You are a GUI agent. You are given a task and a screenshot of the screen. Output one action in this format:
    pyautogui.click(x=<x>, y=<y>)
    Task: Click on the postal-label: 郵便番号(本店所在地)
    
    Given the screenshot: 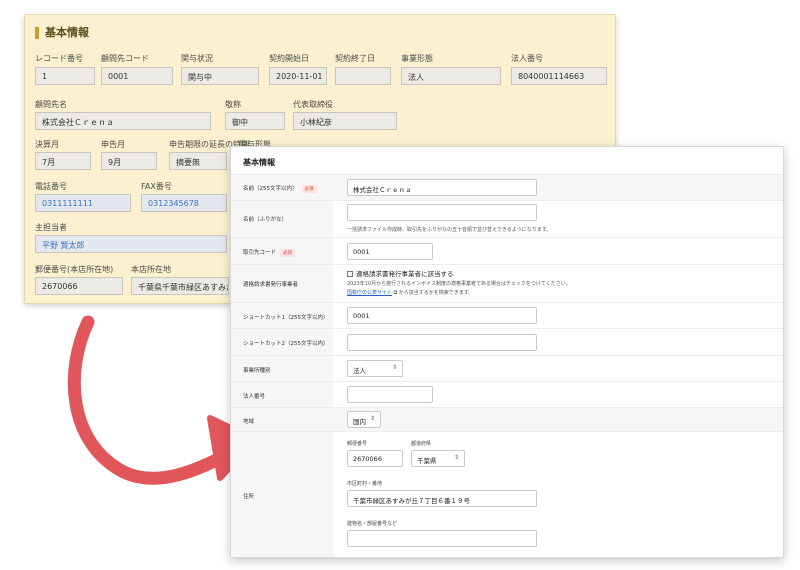 What is the action you would take?
    pyautogui.click(x=74, y=269)
    